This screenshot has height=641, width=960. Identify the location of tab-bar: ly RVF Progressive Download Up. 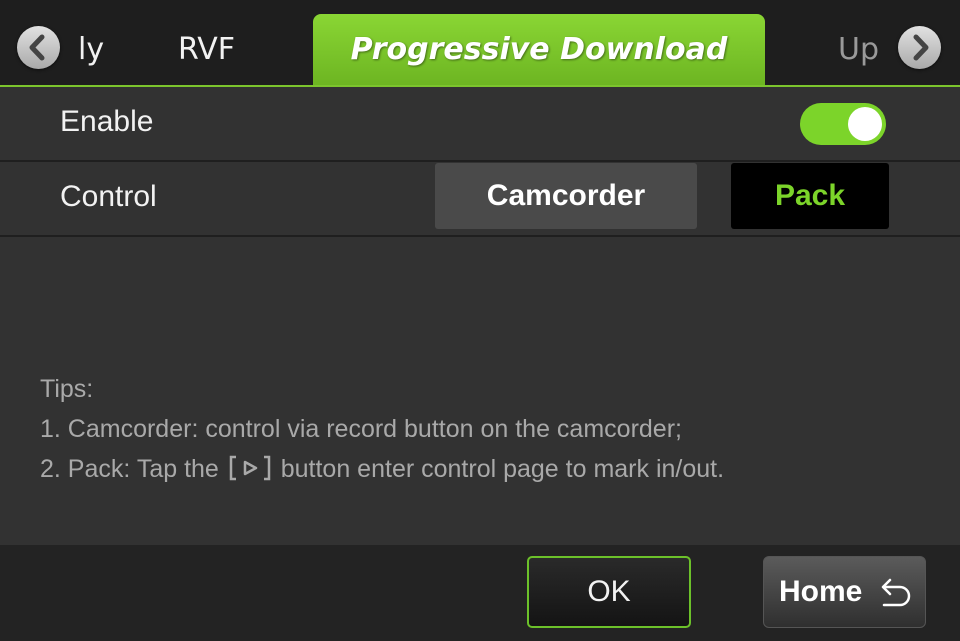
(480, 43).